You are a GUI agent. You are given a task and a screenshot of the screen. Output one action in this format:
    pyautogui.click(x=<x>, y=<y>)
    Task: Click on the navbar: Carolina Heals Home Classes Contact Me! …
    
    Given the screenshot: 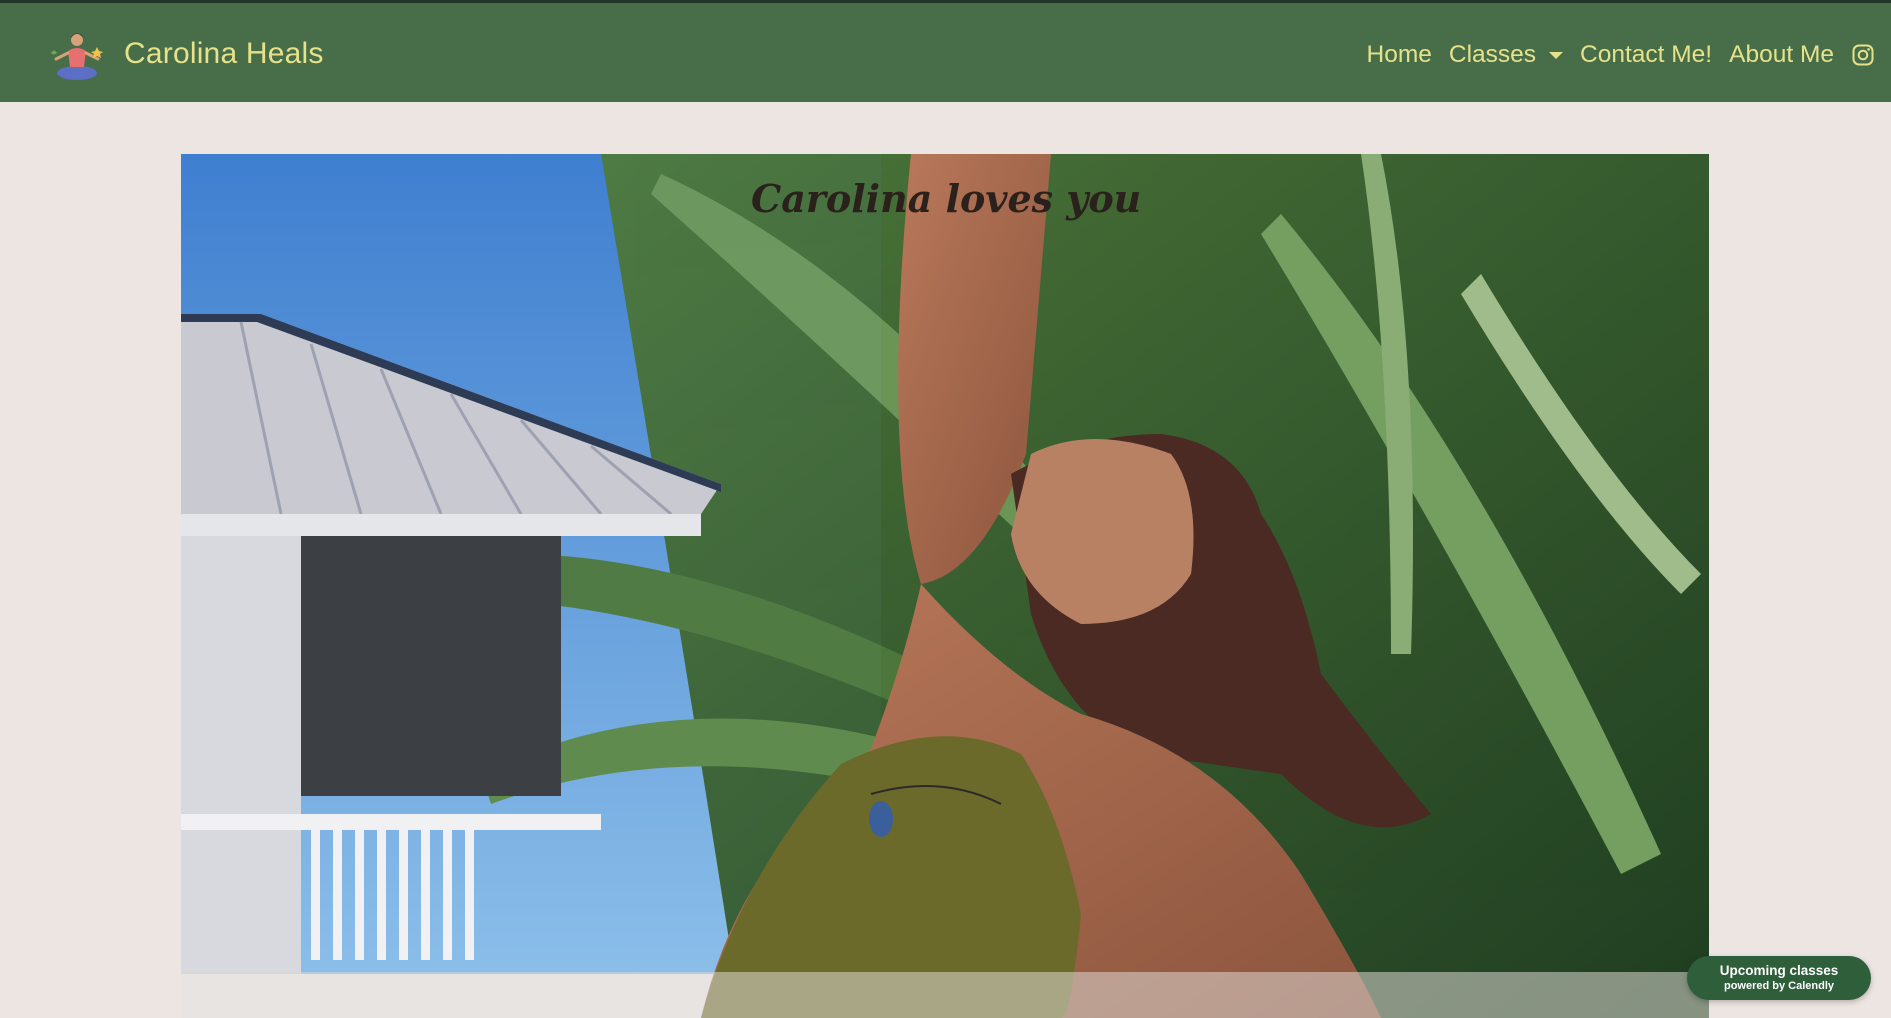 What is the action you would take?
    pyautogui.click(x=945, y=51)
    